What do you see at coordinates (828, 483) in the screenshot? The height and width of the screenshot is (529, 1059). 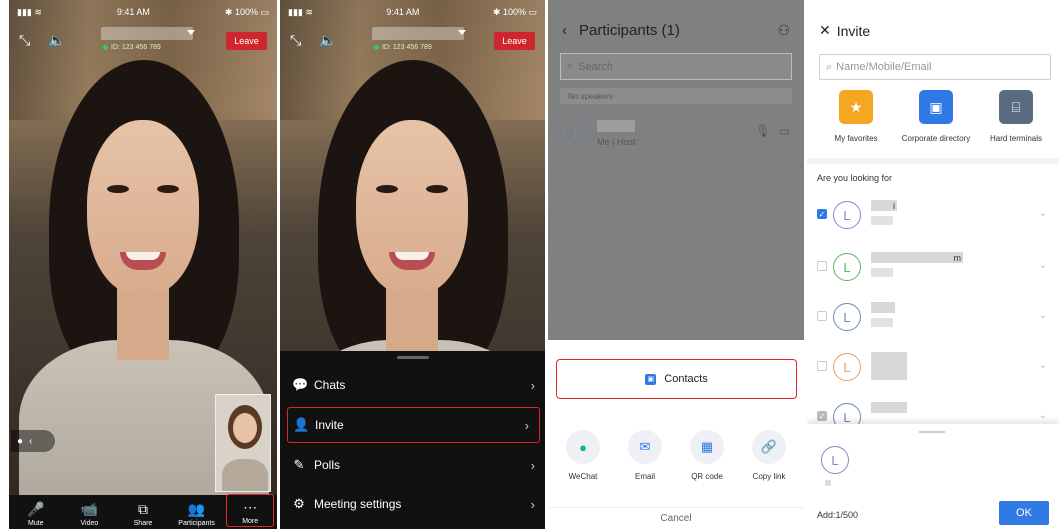 I see `selected-name-redacted` at bounding box center [828, 483].